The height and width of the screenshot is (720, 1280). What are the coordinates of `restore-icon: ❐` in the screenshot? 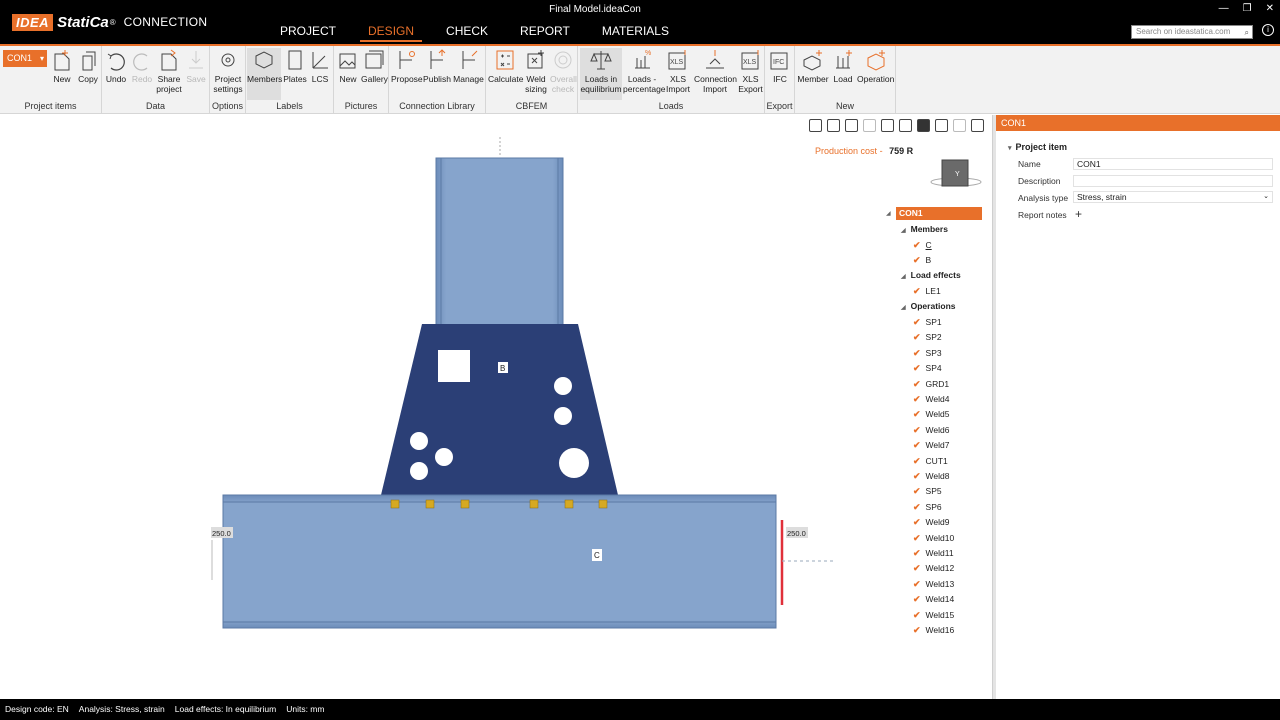 It's located at (1247, 8).